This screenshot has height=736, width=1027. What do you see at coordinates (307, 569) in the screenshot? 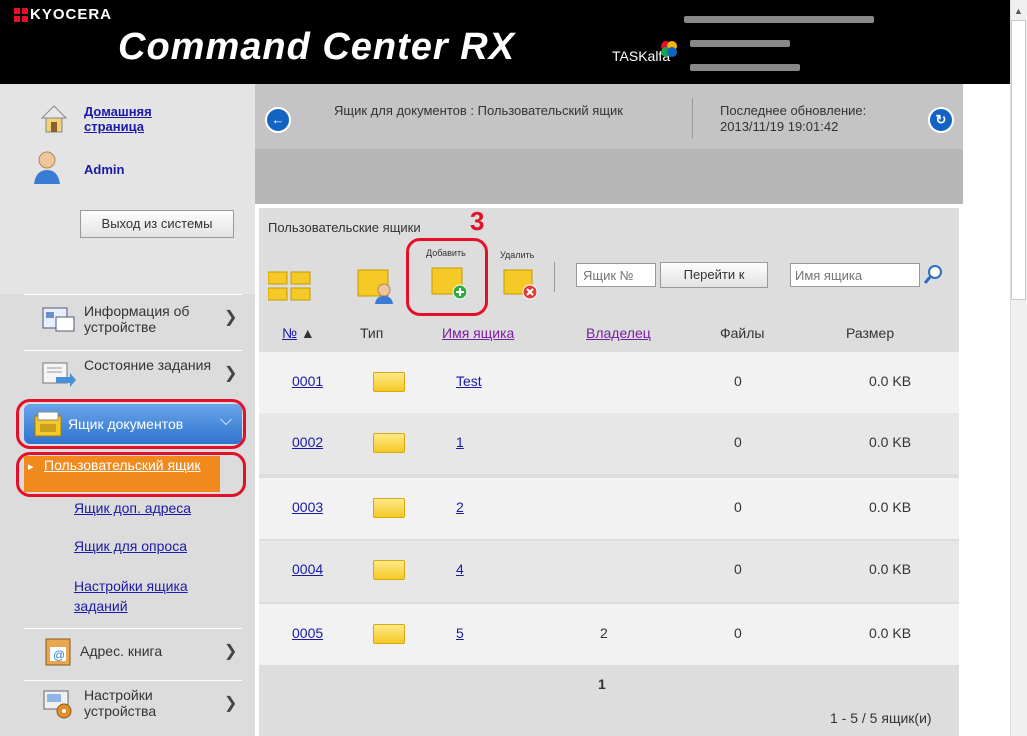
I see `box-number-link: 0004` at bounding box center [307, 569].